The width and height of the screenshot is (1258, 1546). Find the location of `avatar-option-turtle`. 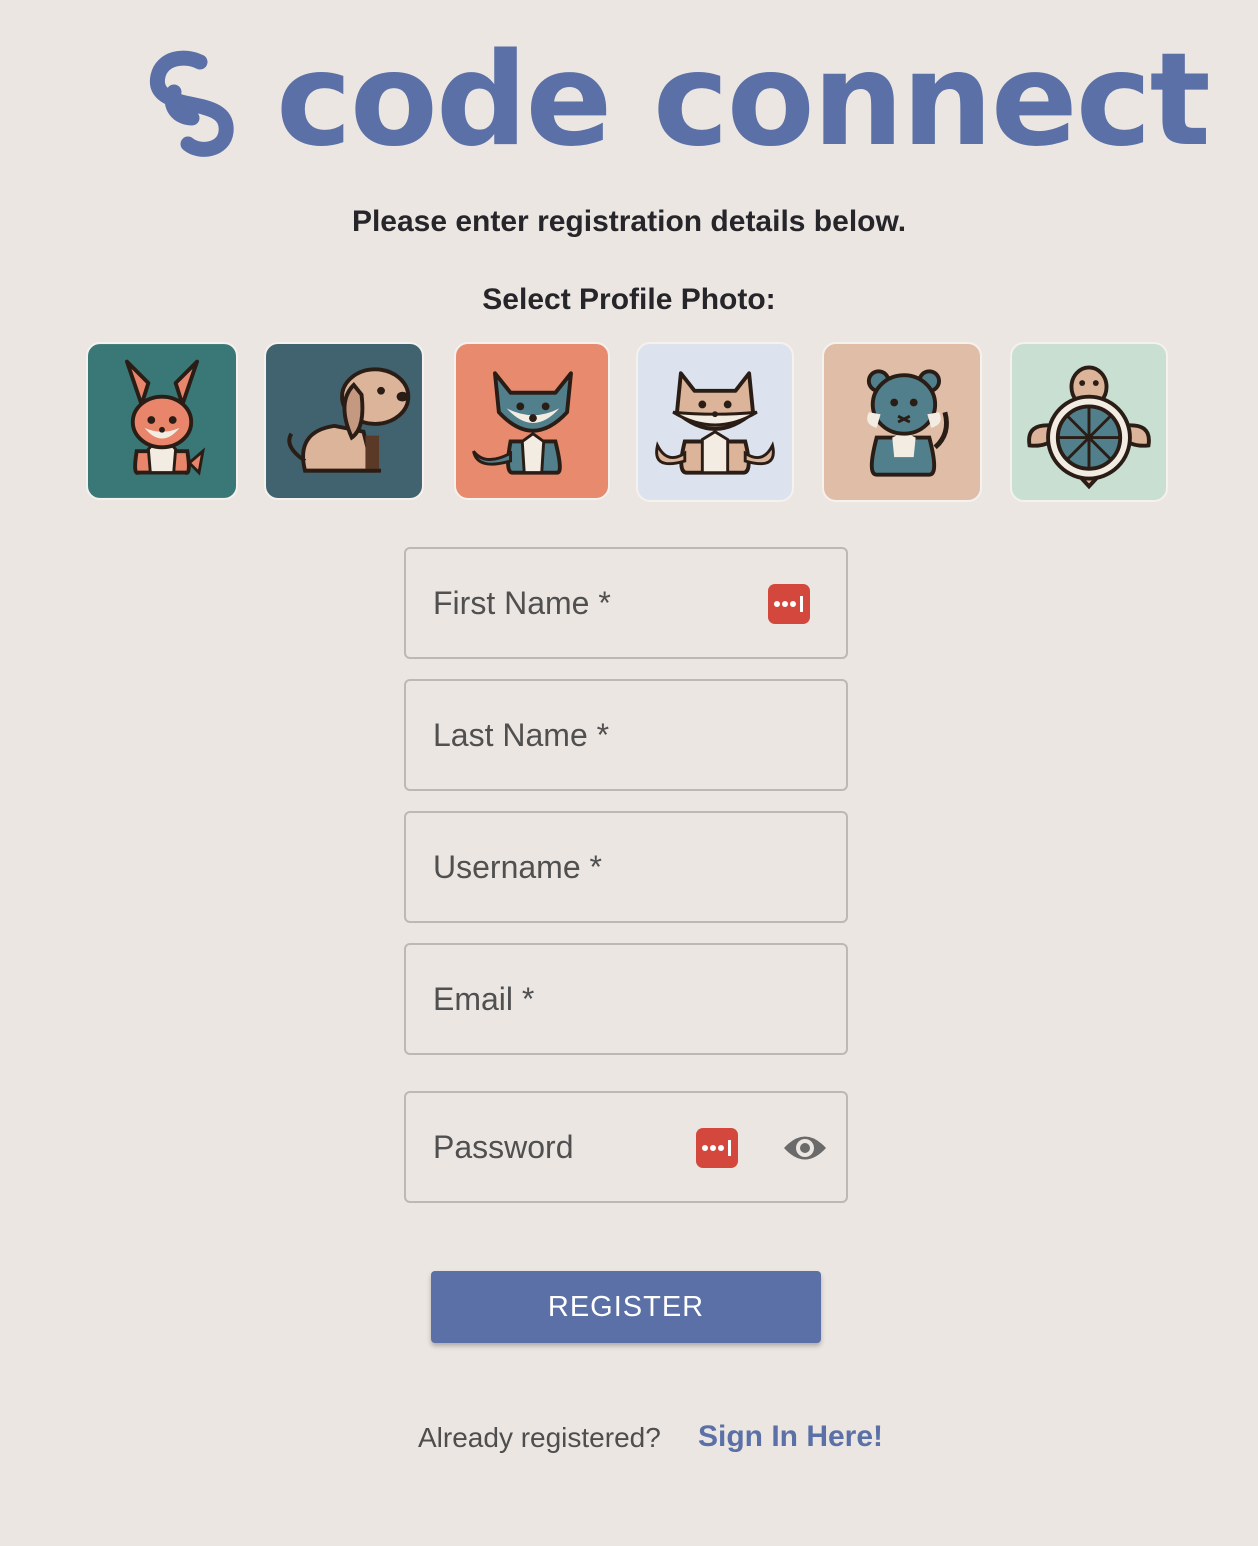

avatar-option-turtle is located at coordinates (1089, 422).